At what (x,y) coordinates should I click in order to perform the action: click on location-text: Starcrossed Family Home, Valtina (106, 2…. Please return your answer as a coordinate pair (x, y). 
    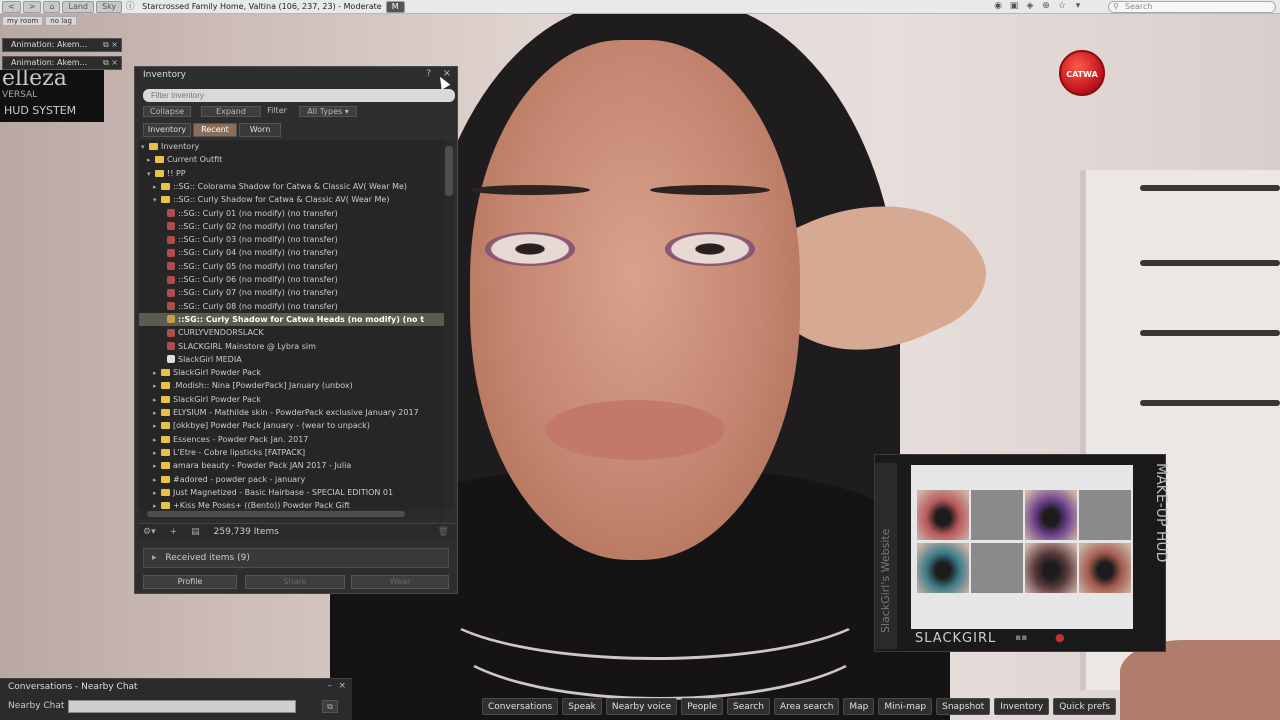
    Looking at the image, I should click on (262, 6).